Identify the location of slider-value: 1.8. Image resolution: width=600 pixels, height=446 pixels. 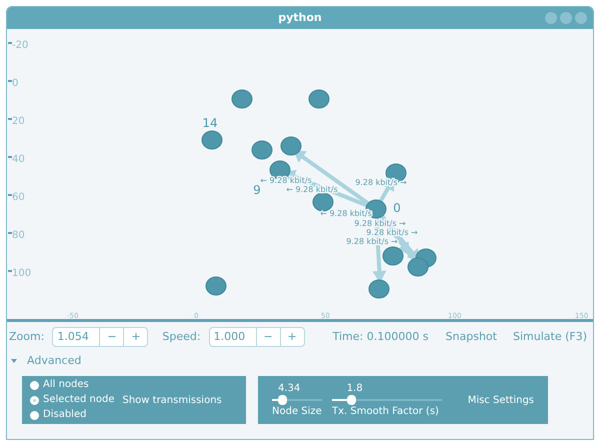
(354, 388).